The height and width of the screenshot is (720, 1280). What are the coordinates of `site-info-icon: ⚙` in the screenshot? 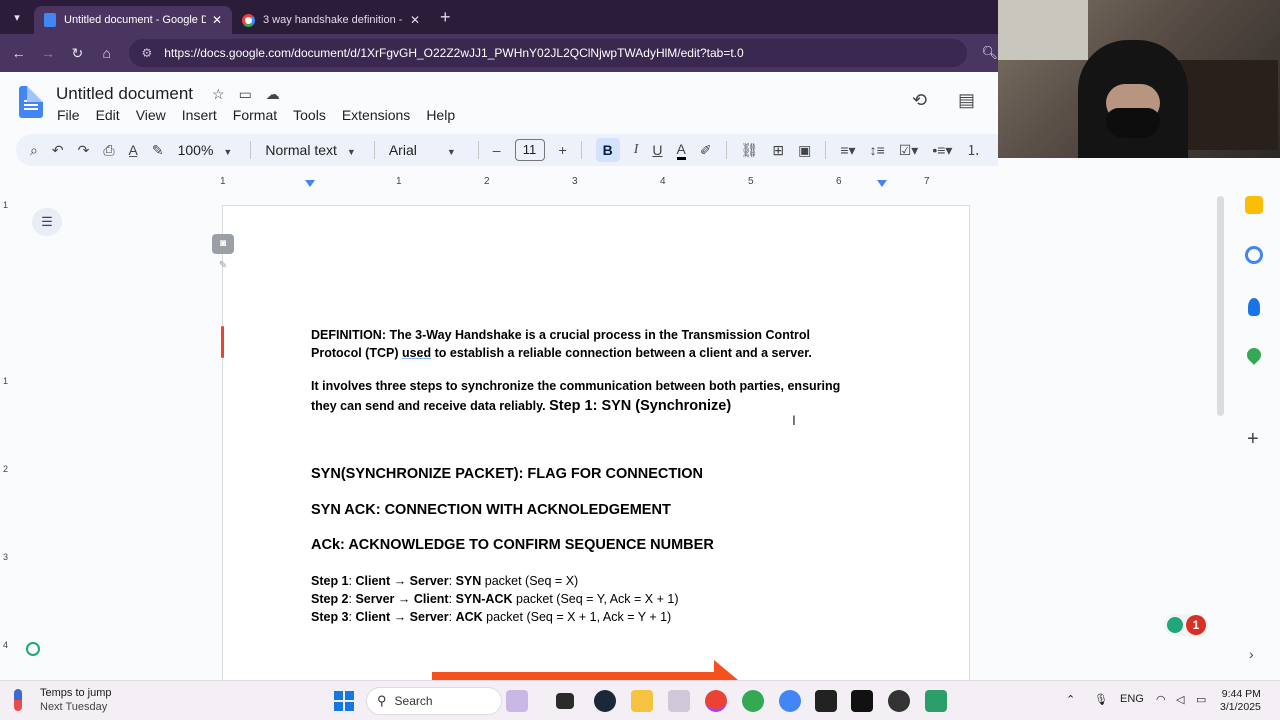 It's located at (146, 53).